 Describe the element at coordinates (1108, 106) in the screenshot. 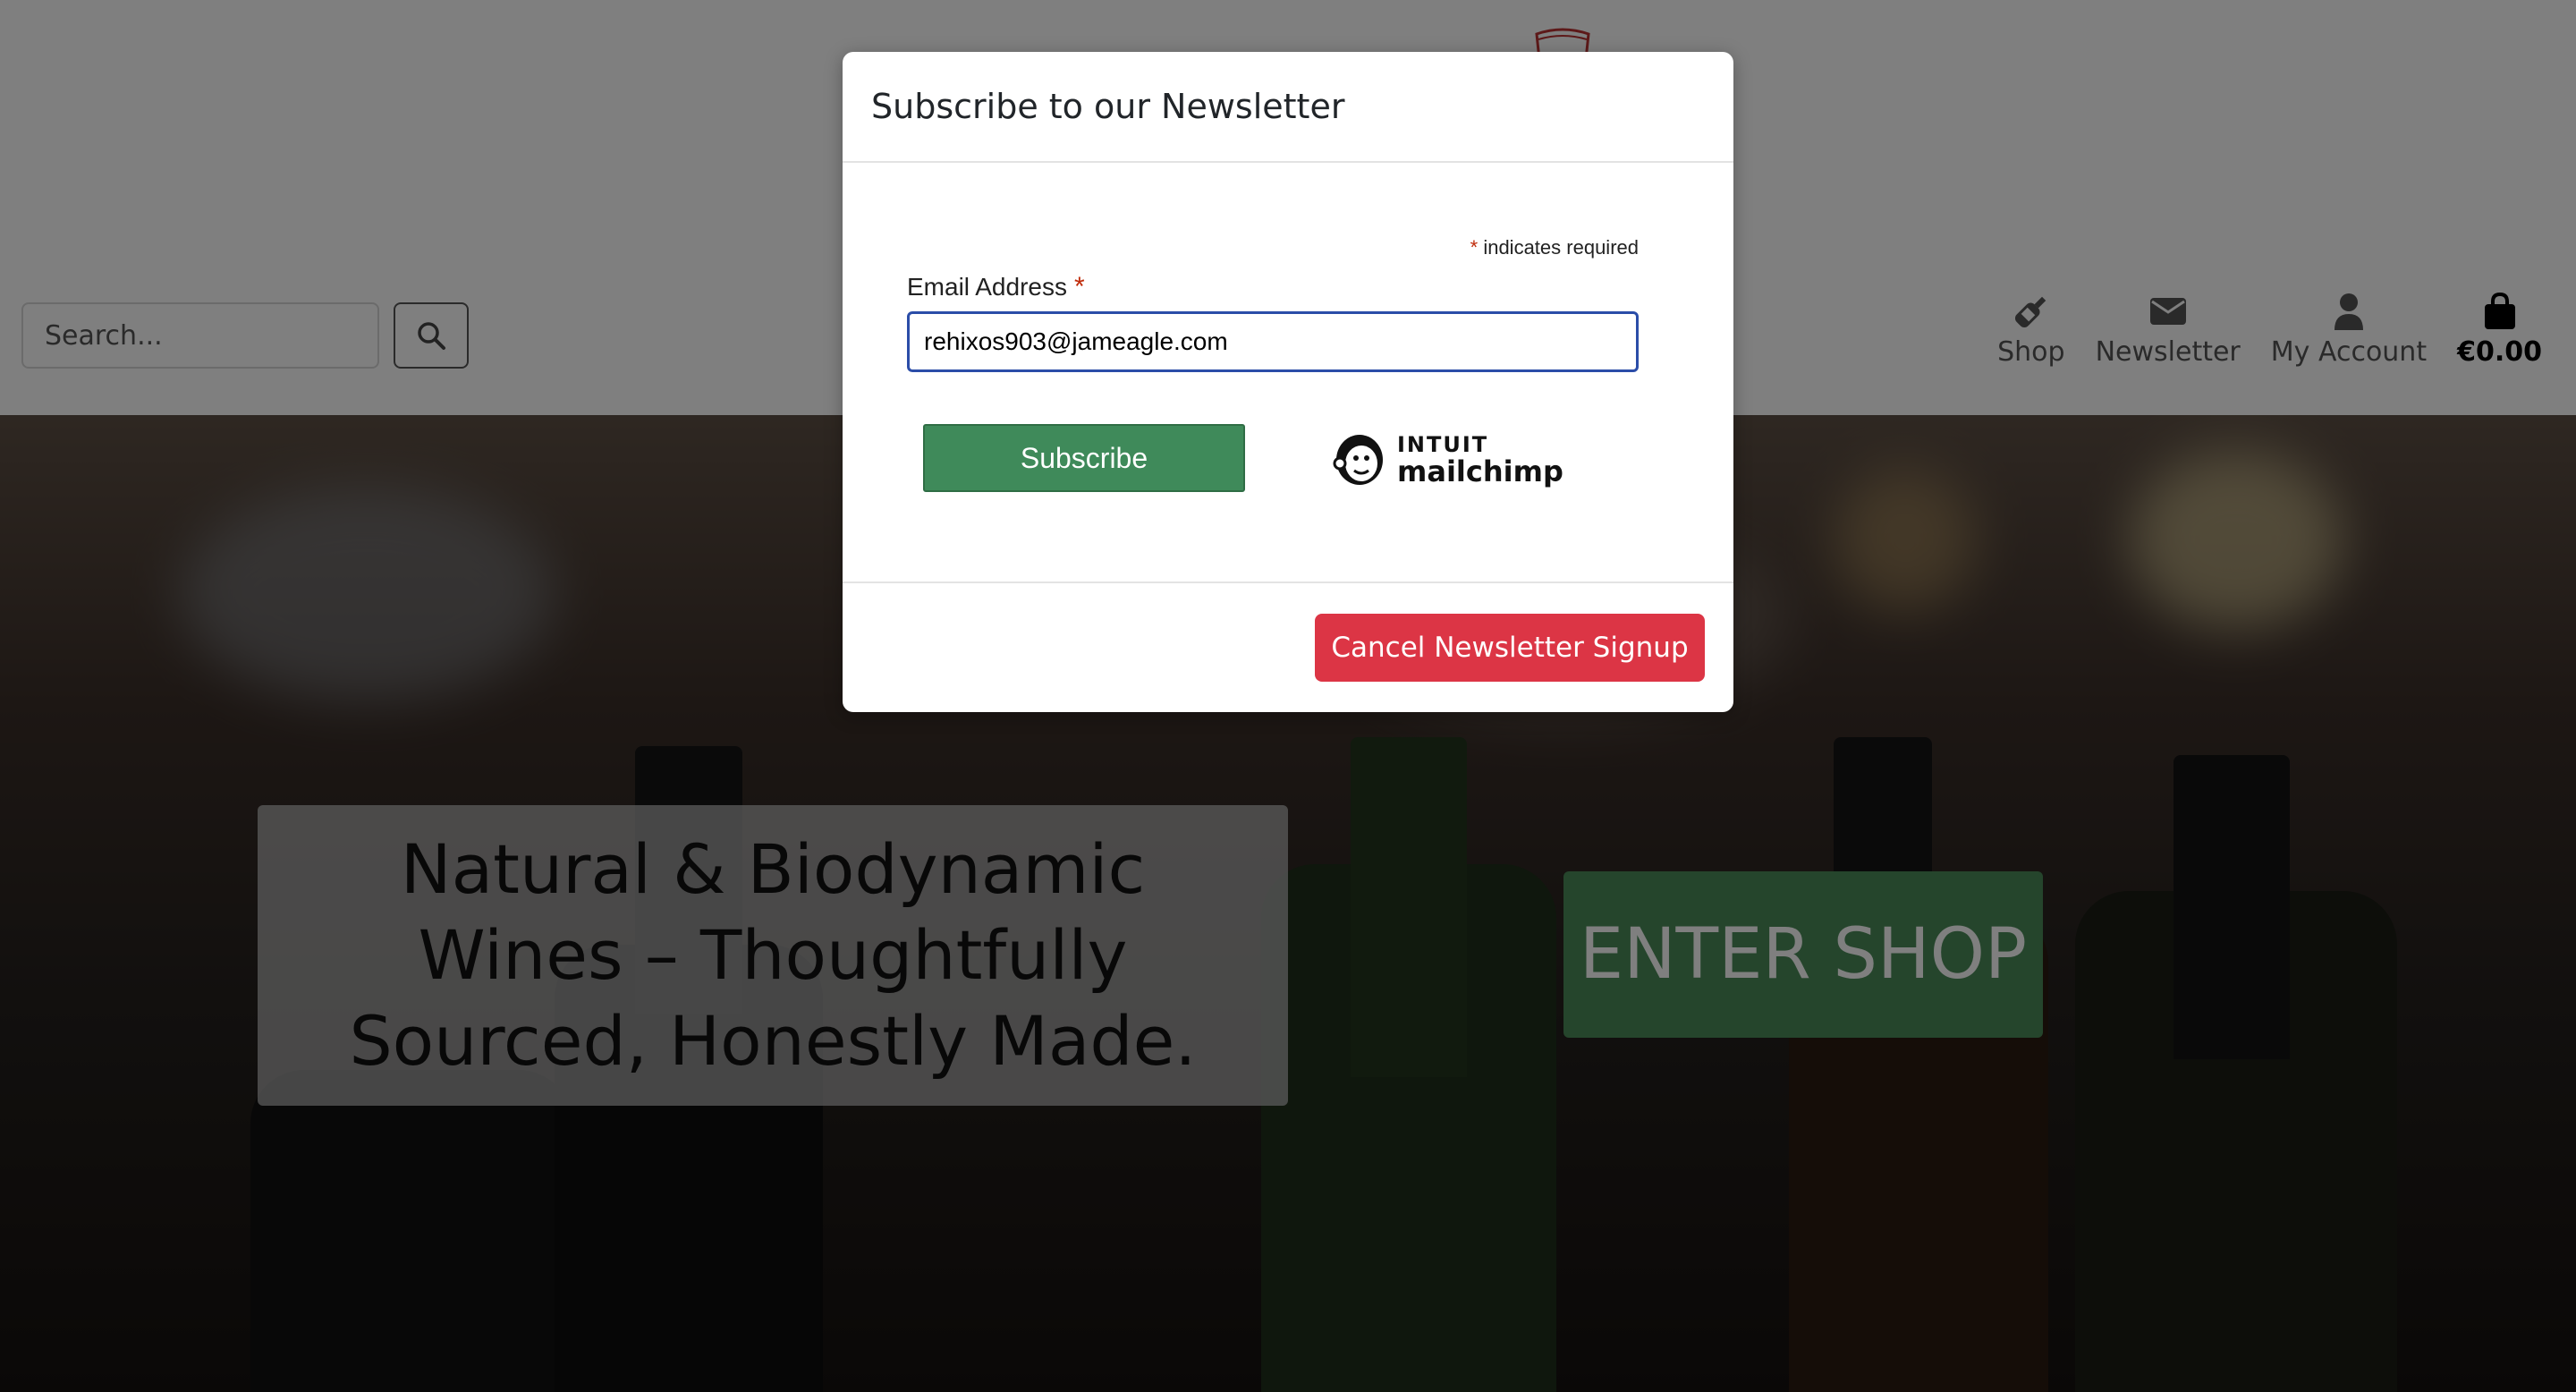

I see `modal-title: Subscribe to our Newsletter` at that location.